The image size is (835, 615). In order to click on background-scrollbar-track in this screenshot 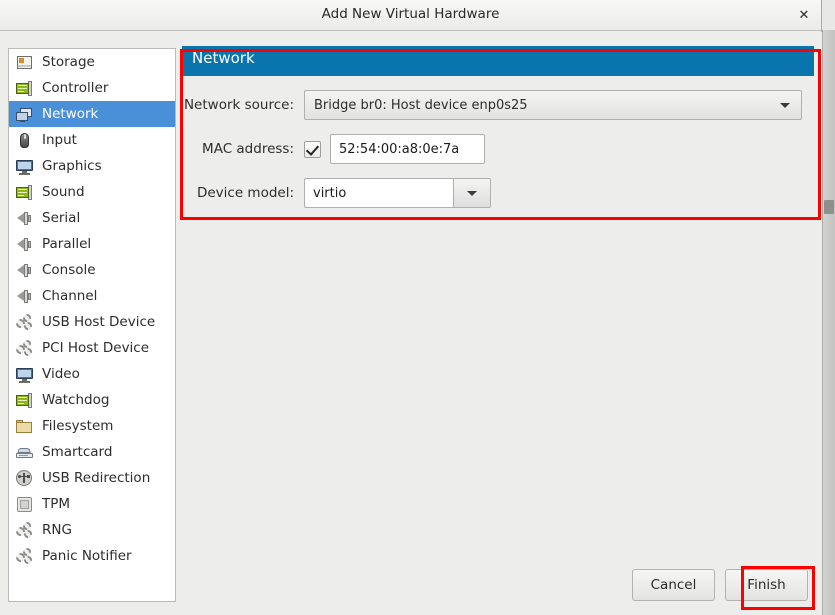, I will do `click(828, 322)`.